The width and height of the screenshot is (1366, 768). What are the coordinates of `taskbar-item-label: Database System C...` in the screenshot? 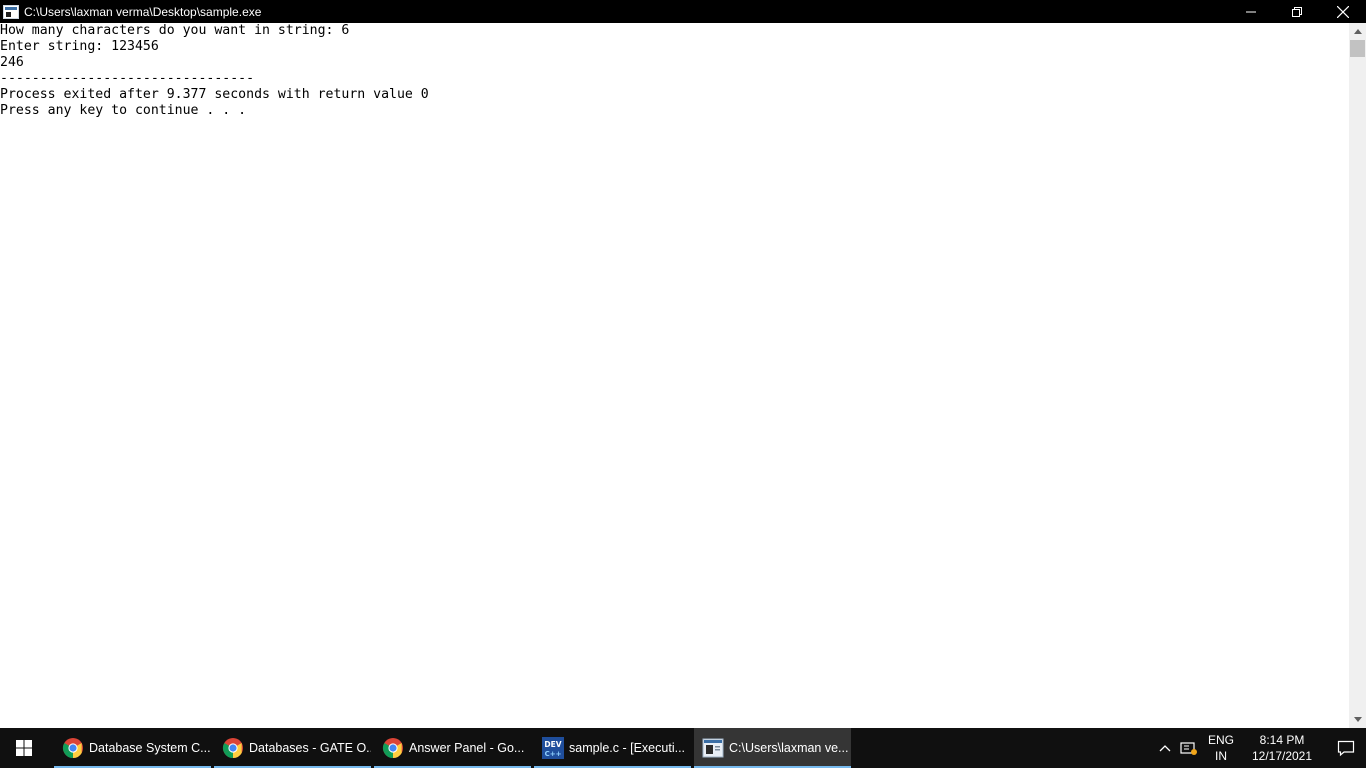 It's located at (150, 748).